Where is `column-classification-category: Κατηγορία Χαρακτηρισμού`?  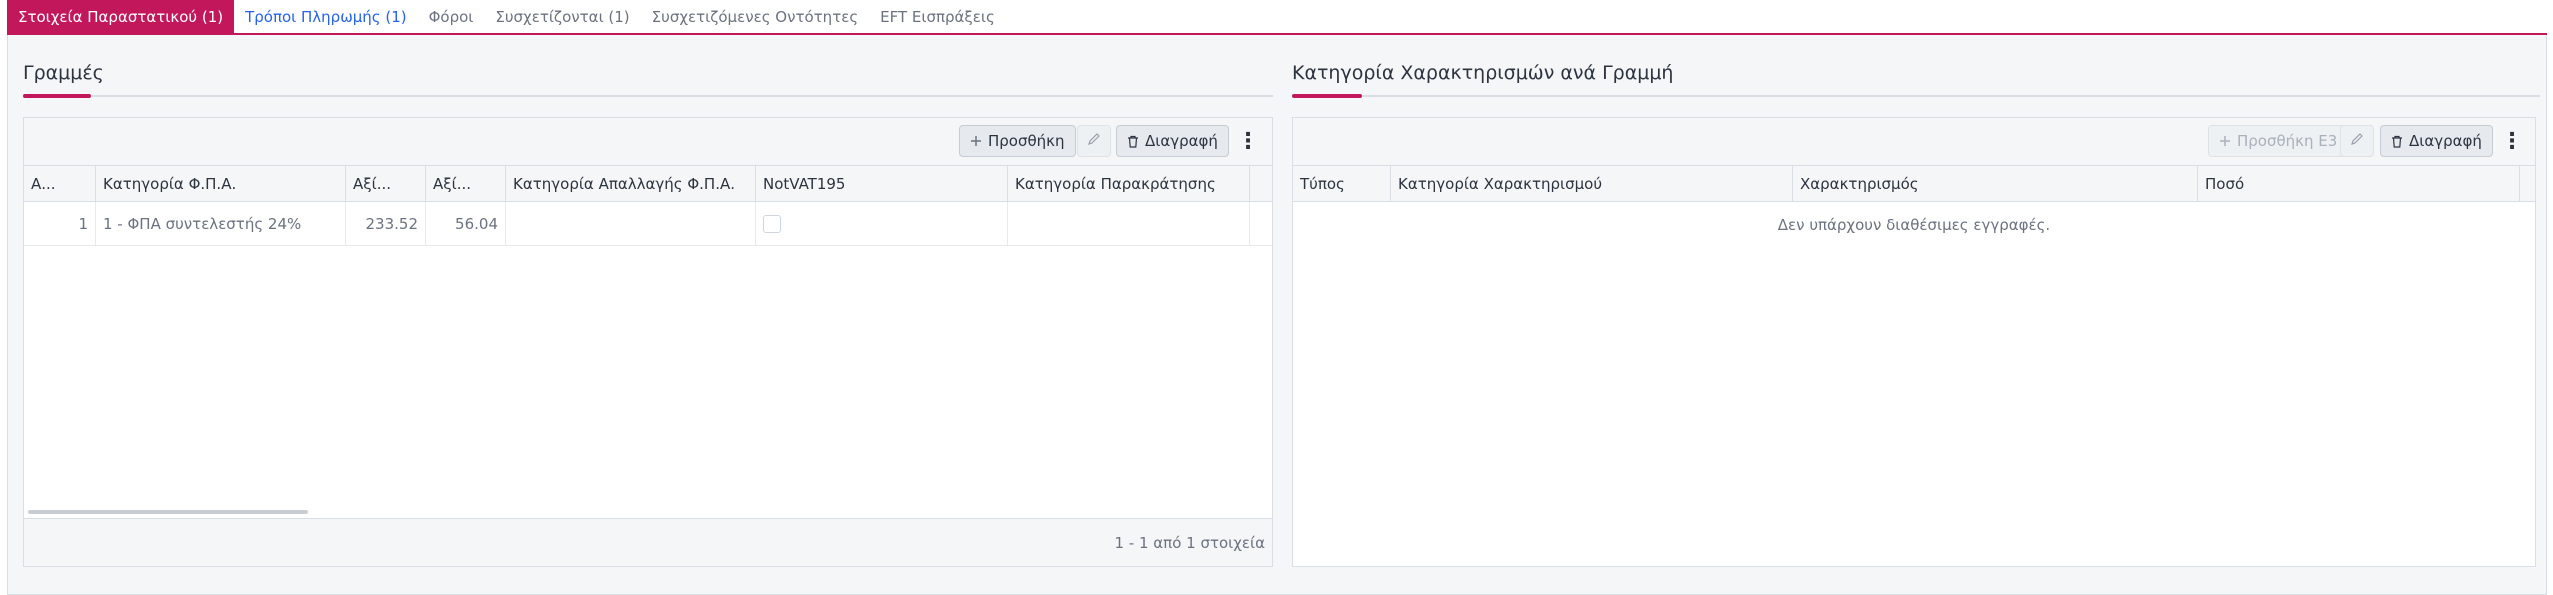
column-classification-category: Κατηγορία Χαρακτηρισμού is located at coordinates (1592, 184).